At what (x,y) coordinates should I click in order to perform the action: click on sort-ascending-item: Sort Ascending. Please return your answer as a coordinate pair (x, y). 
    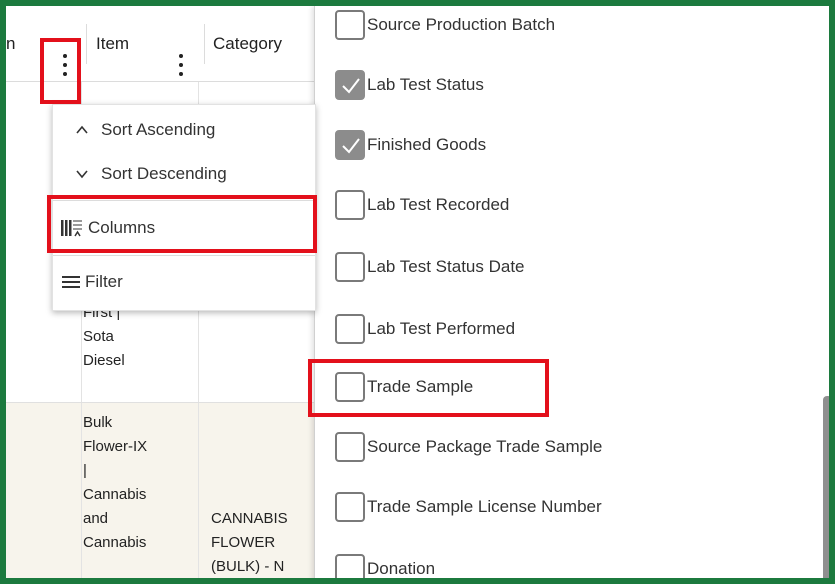
    Looking at the image, I should click on (184, 130).